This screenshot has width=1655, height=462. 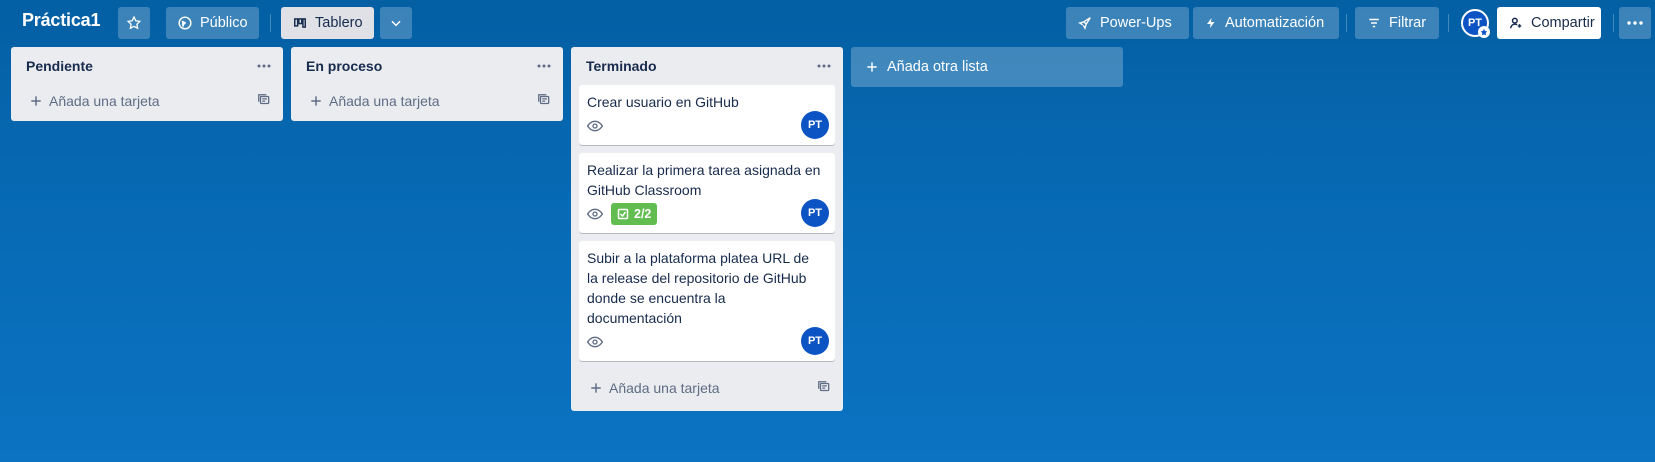 I want to click on visibility-button: Público, so click(x=212, y=23).